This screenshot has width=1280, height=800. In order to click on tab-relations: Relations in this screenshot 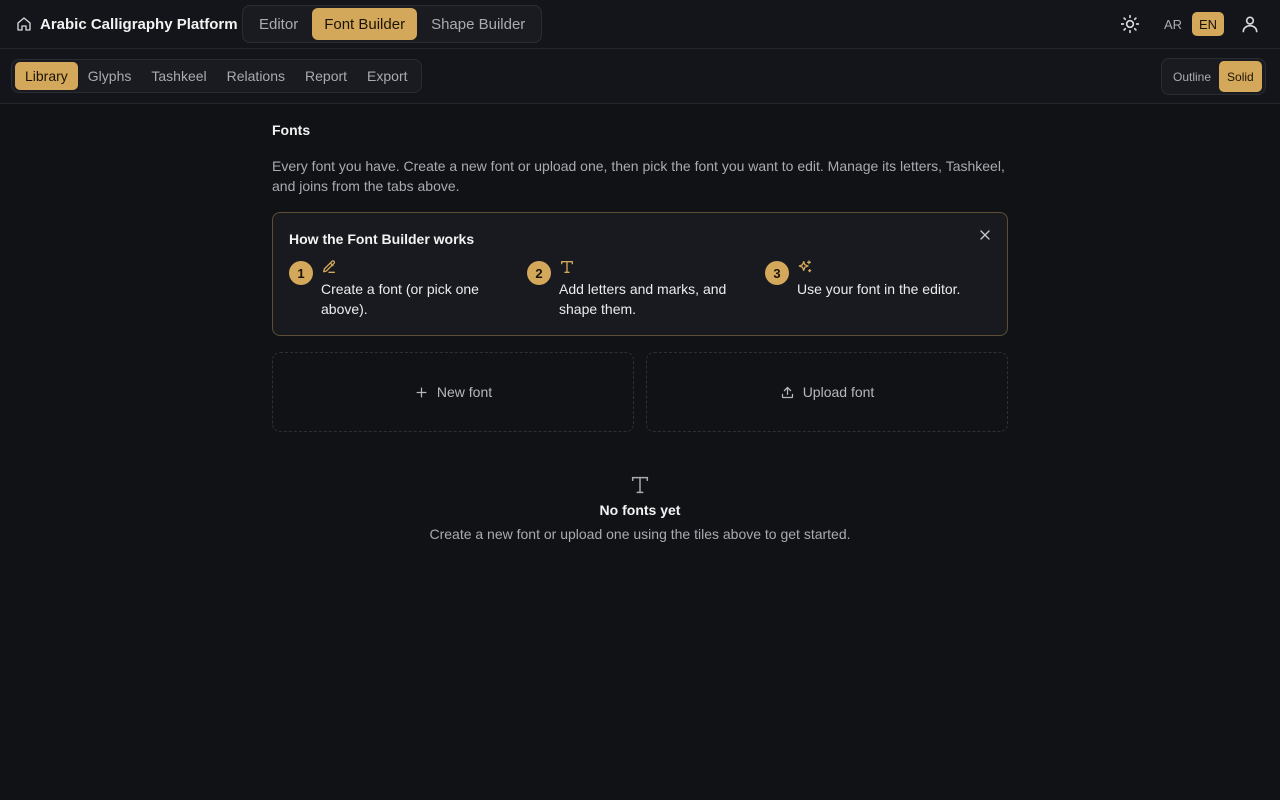, I will do `click(256, 76)`.